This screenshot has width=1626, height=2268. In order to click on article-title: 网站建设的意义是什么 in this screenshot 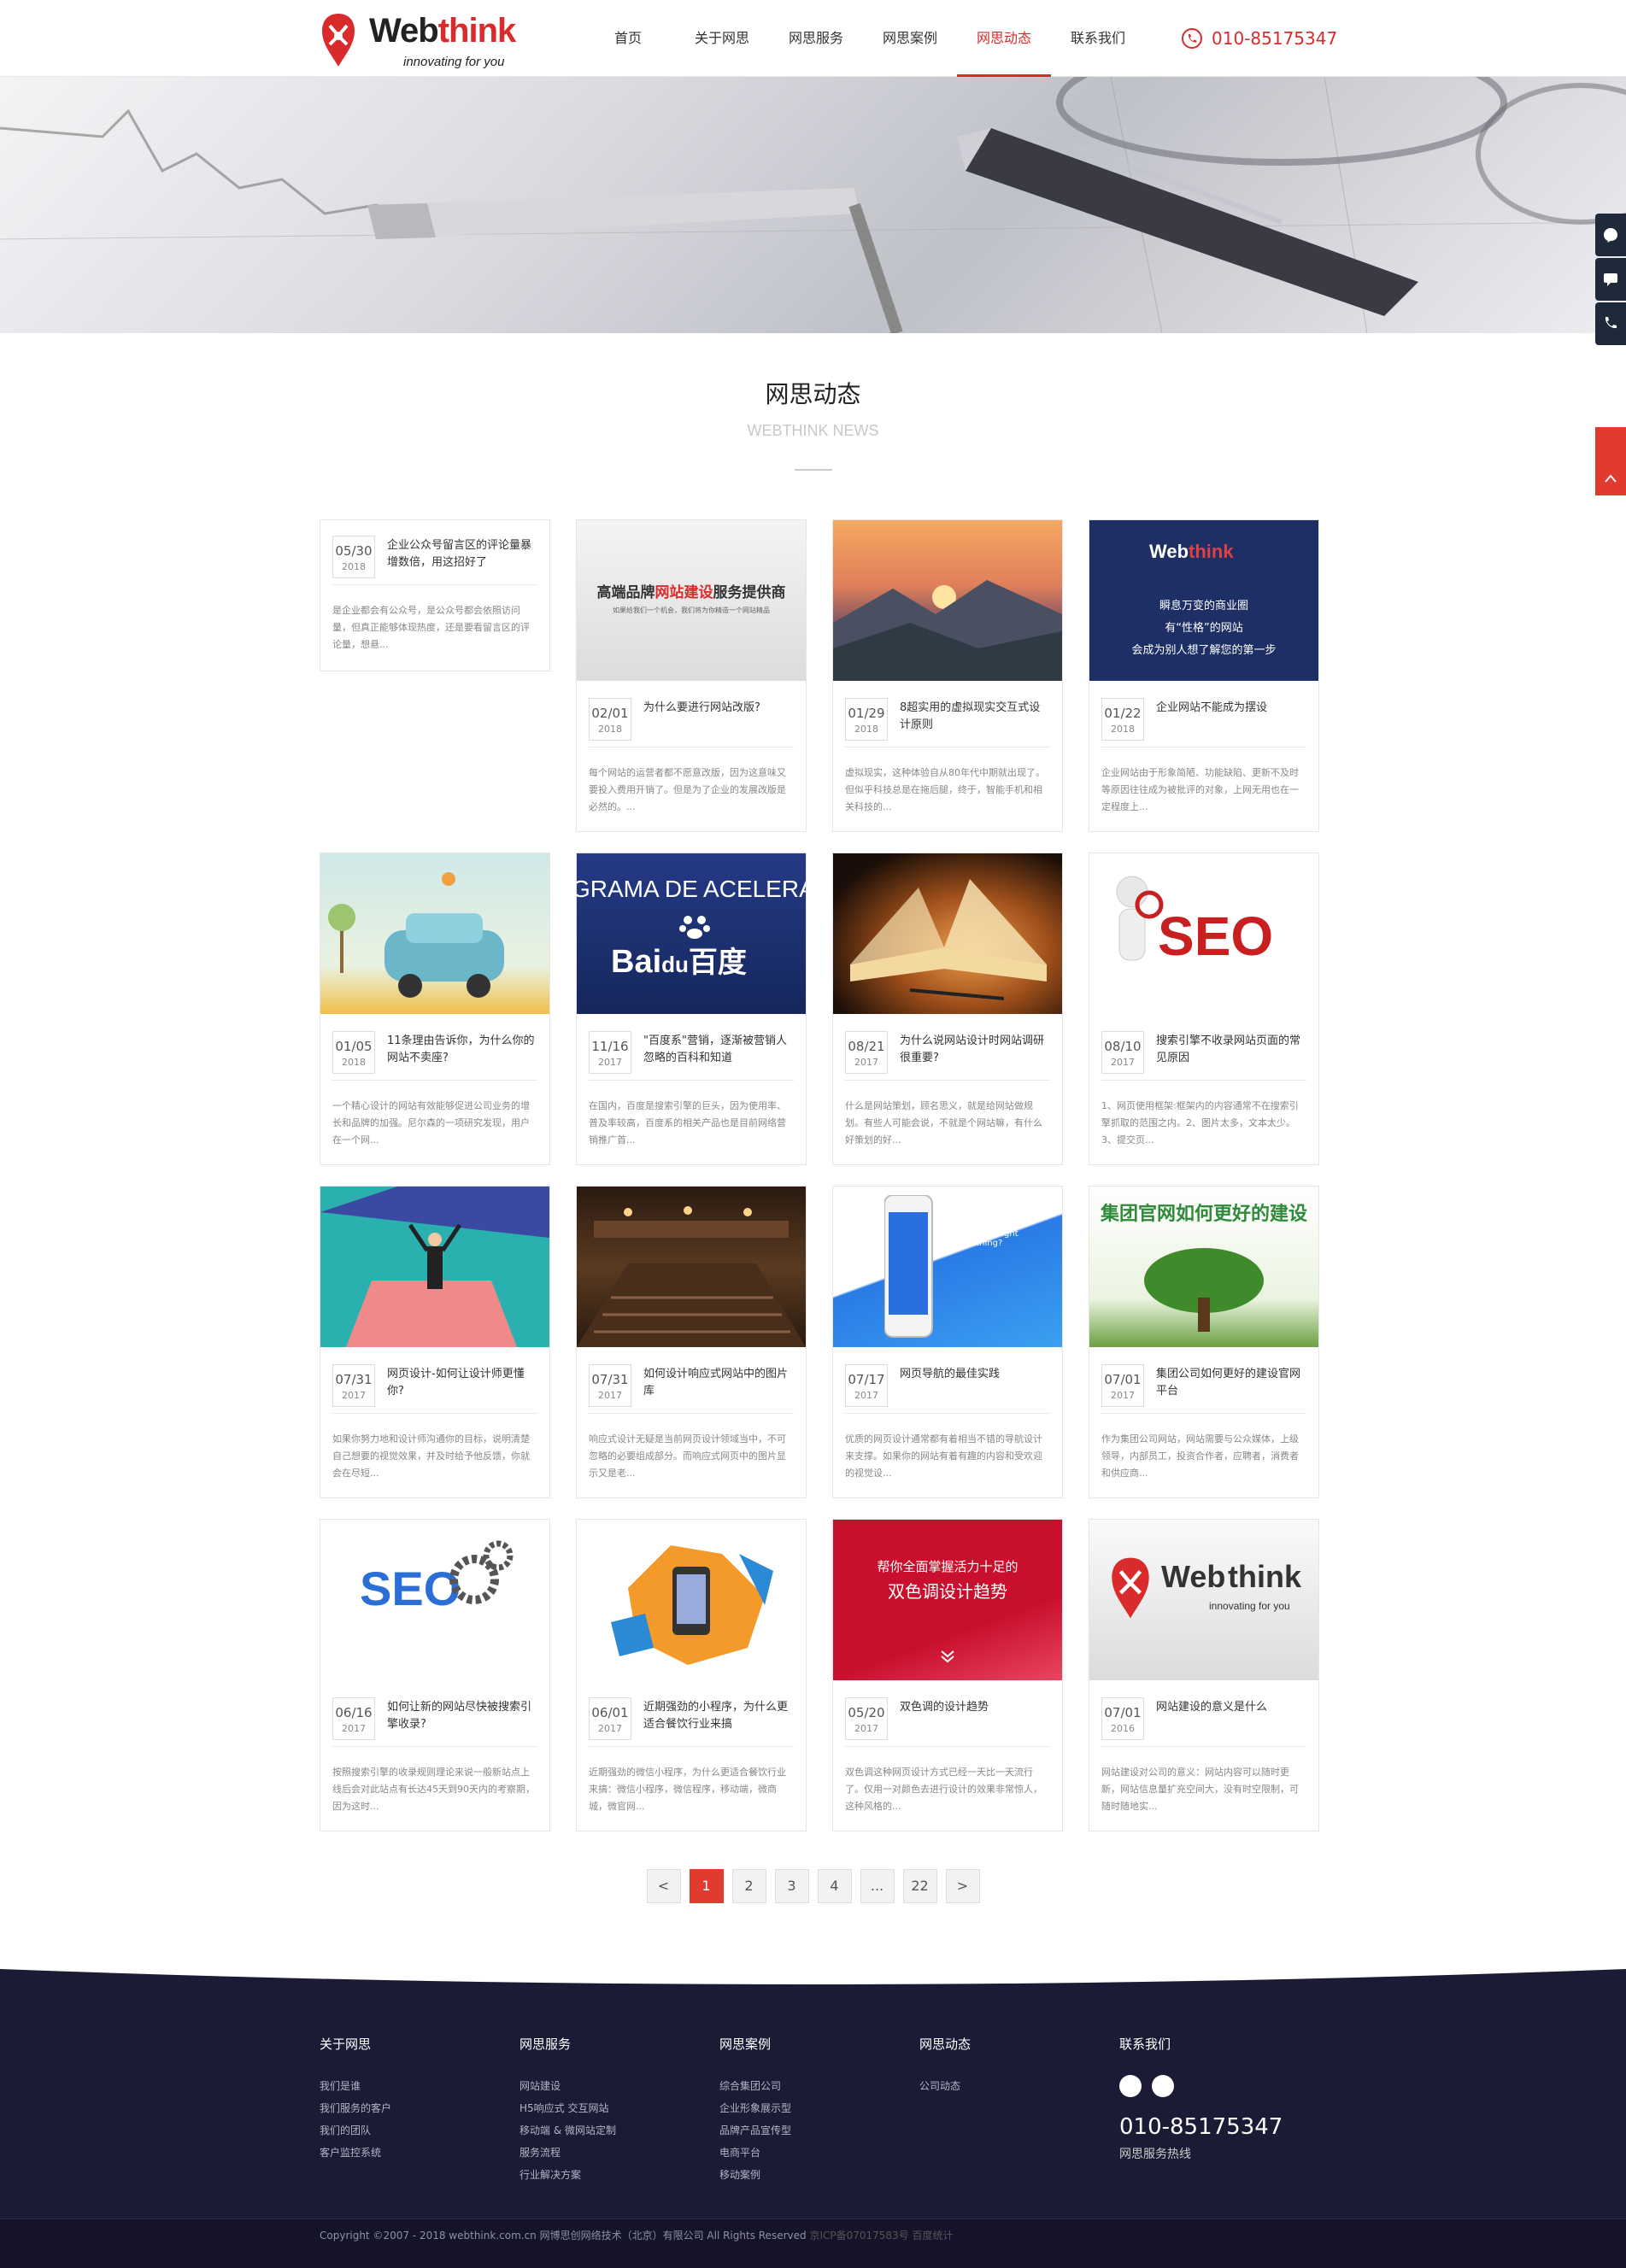, I will do `click(1231, 1707)`.